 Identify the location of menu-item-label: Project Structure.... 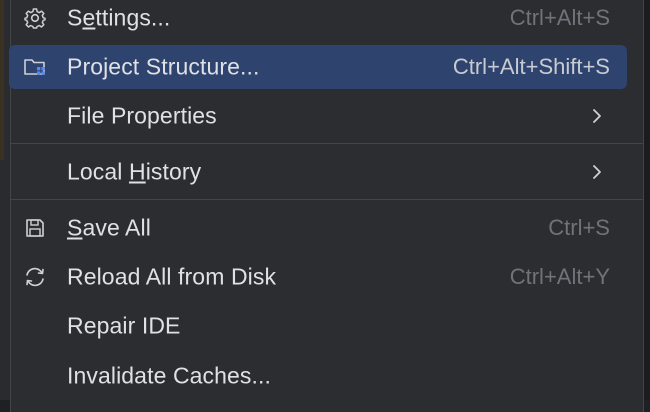
(163, 66).